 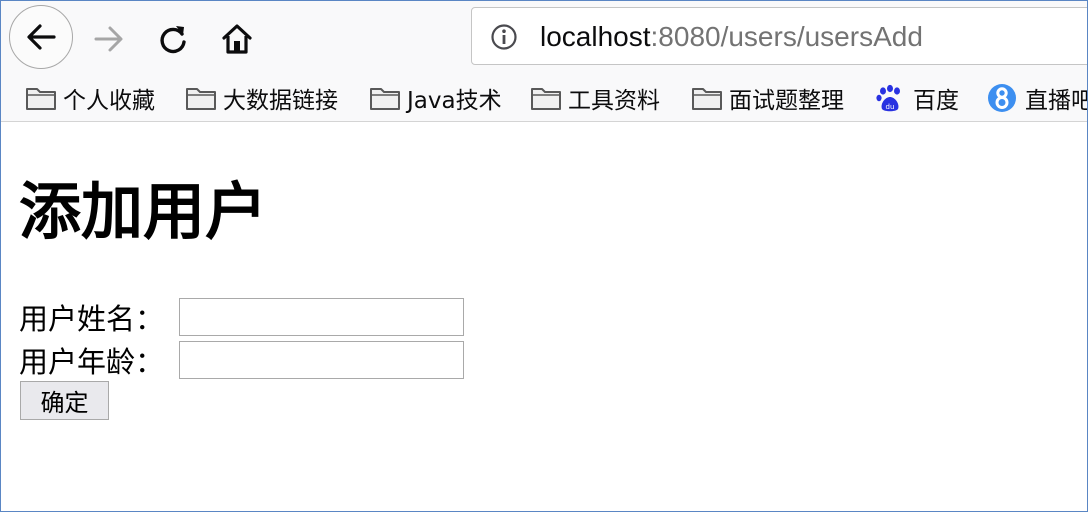 What do you see at coordinates (280, 101) in the screenshot?
I see `bookmark-label: 大数据链接` at bounding box center [280, 101].